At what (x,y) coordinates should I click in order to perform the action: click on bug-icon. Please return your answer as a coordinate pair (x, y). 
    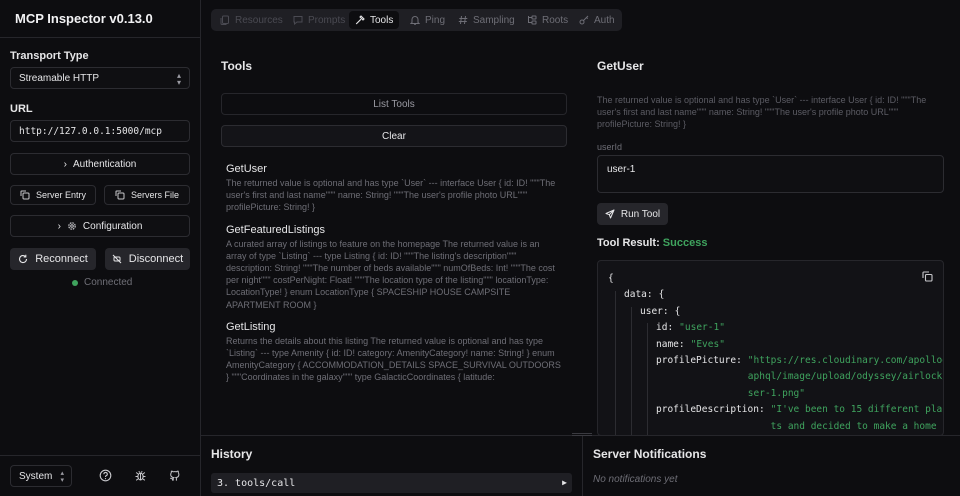
    Looking at the image, I should click on (140, 475).